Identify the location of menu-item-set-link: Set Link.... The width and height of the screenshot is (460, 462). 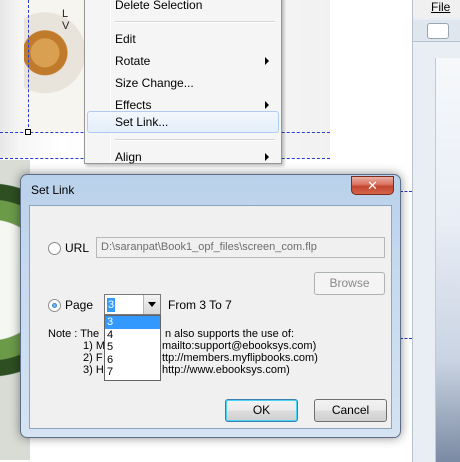
(183, 122).